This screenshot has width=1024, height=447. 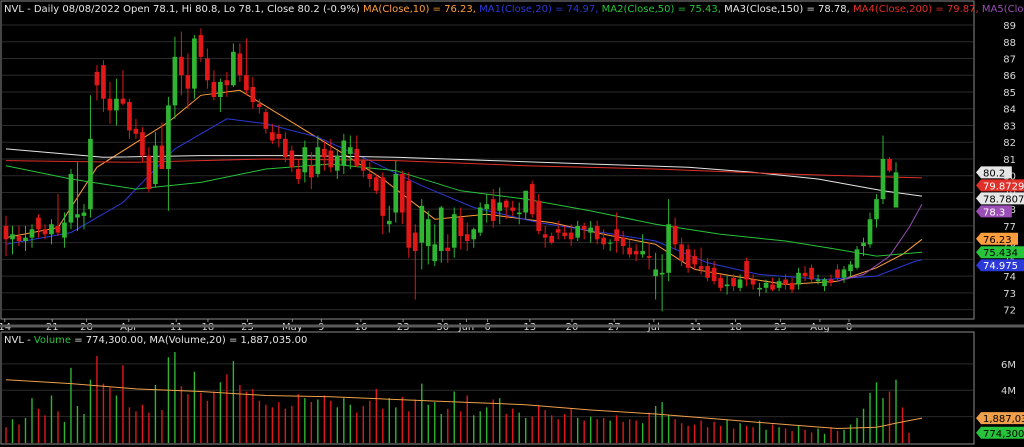 I want to click on price-tag: 79.8729, so click(x=1000, y=185).